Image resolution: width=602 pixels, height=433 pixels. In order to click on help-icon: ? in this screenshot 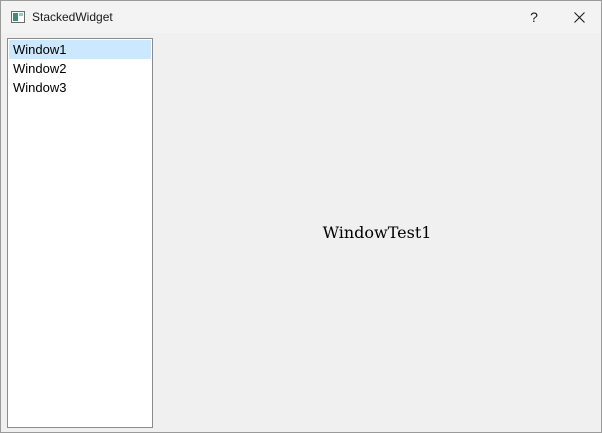, I will do `click(534, 17)`.